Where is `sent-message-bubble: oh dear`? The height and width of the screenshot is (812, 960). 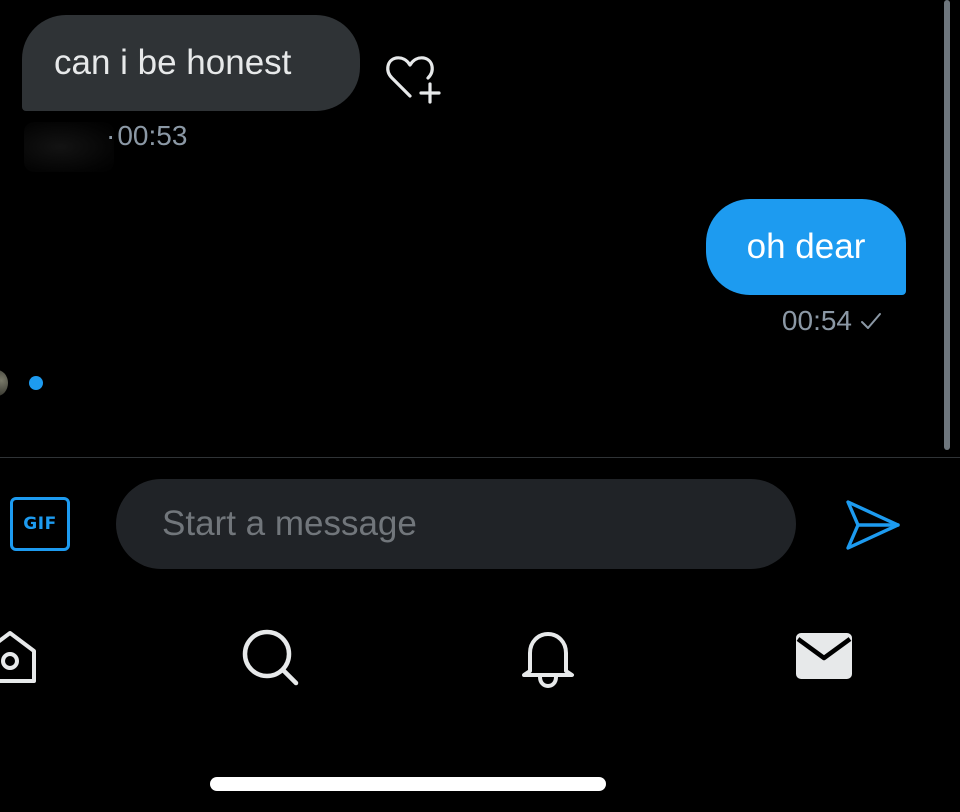 sent-message-bubble: oh dear is located at coordinates (806, 247).